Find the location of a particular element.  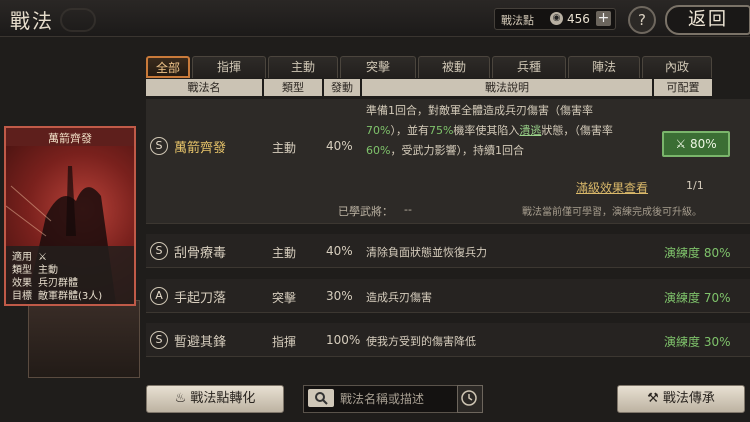

search-icon is located at coordinates (321, 398).